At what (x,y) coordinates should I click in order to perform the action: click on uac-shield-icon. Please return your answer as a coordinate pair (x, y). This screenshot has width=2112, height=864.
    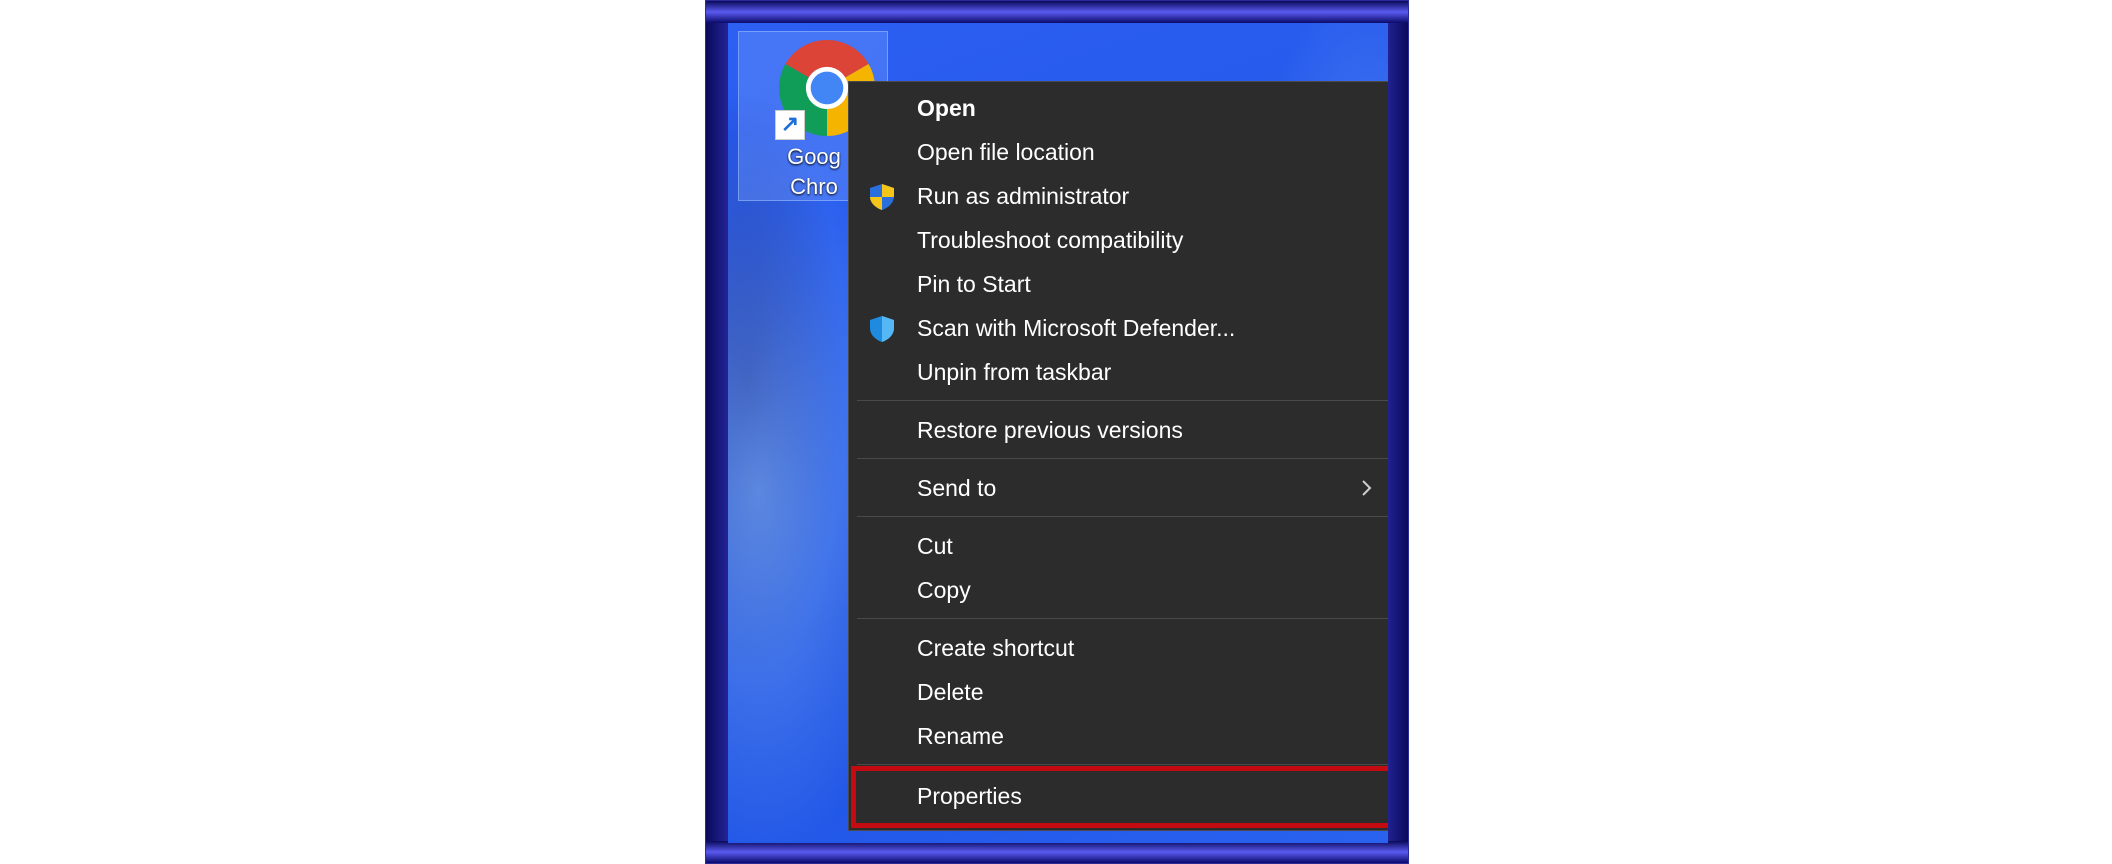
    Looking at the image, I should click on (882, 197).